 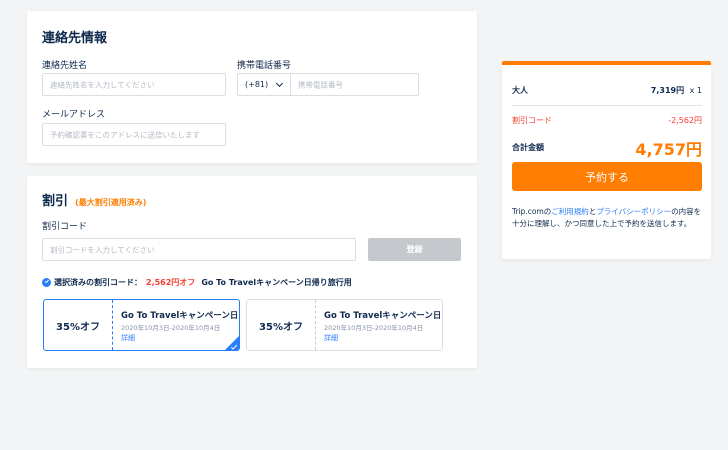 What do you see at coordinates (276, 282) in the screenshot?
I see `selected-name: Go To Travelキャンペーン日帰り旅行用` at bounding box center [276, 282].